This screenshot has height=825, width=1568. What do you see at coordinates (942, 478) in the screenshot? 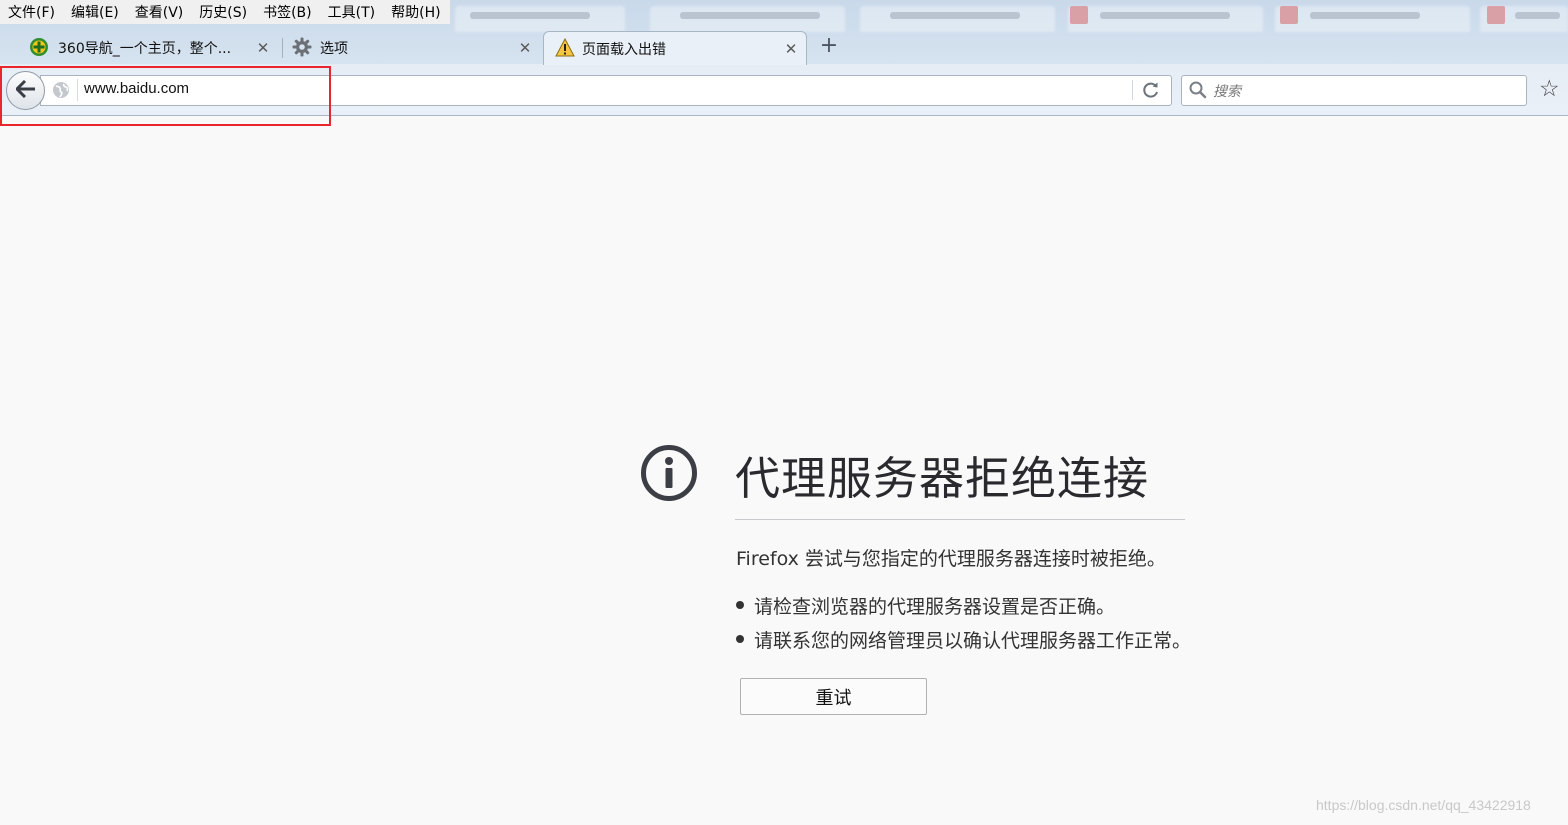
I see `error-title: 代理服务器拒绝连接` at bounding box center [942, 478].